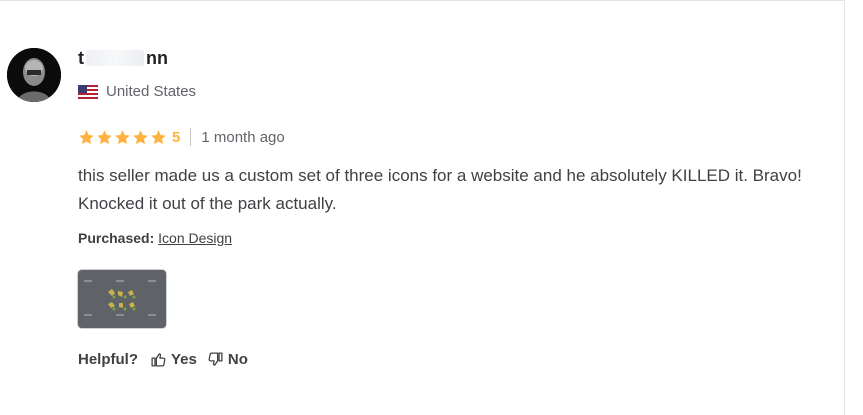  I want to click on country-name: United States, so click(151, 91).